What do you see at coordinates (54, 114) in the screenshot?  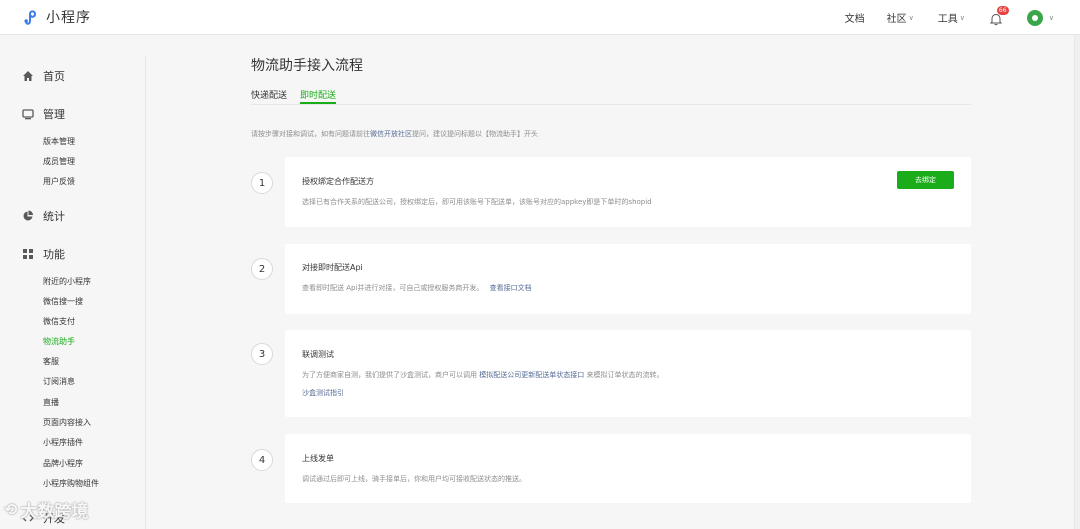 I see `sidebar-item-label: 管理` at bounding box center [54, 114].